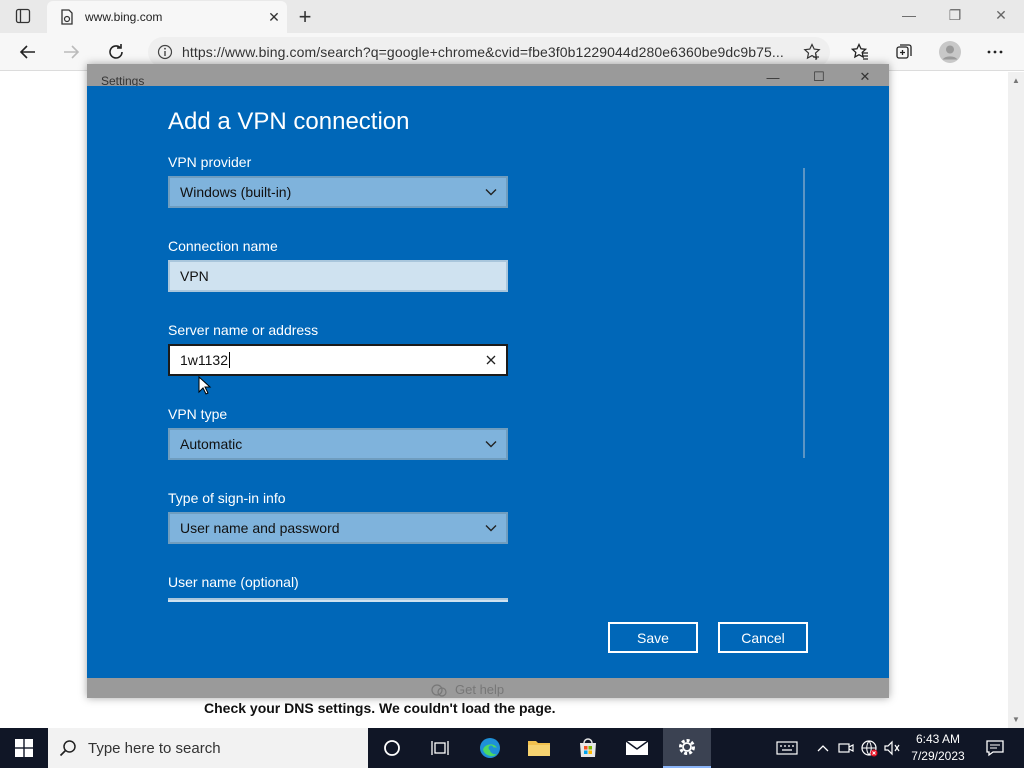  What do you see at coordinates (804, 313) in the screenshot?
I see `dialog-scrollbar` at bounding box center [804, 313].